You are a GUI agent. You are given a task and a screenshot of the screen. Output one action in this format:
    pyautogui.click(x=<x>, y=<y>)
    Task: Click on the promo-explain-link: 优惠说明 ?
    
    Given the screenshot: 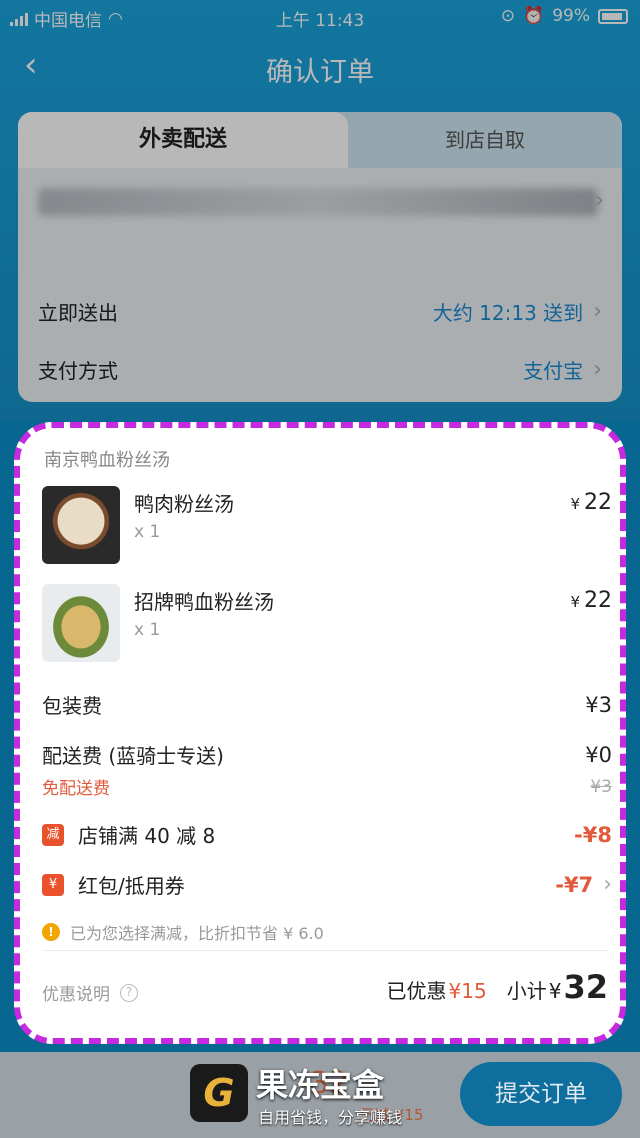 What is the action you would take?
    pyautogui.click(x=90, y=992)
    